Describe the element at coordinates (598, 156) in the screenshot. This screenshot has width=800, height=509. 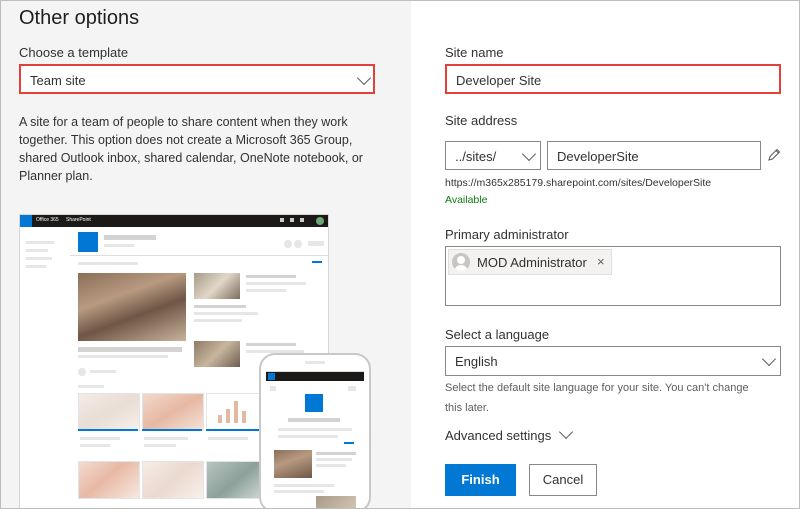
I see `site-address-value: DeveloperSite` at that location.